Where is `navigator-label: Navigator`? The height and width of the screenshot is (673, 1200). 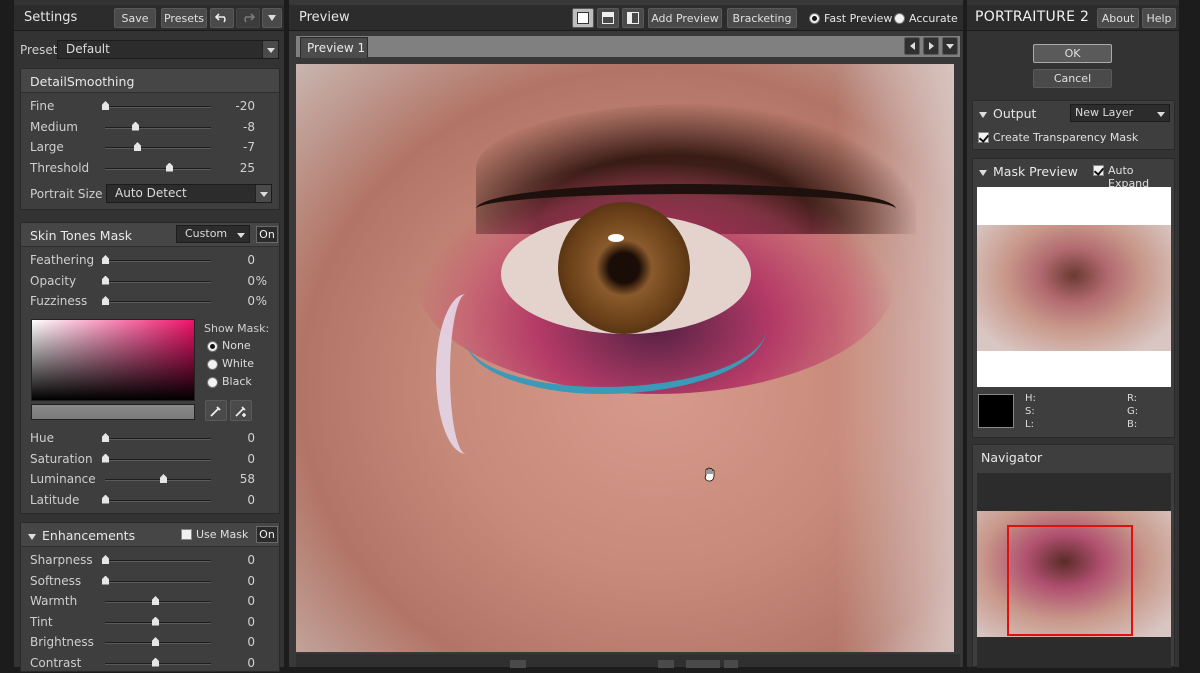
navigator-label: Navigator is located at coordinates (1012, 457).